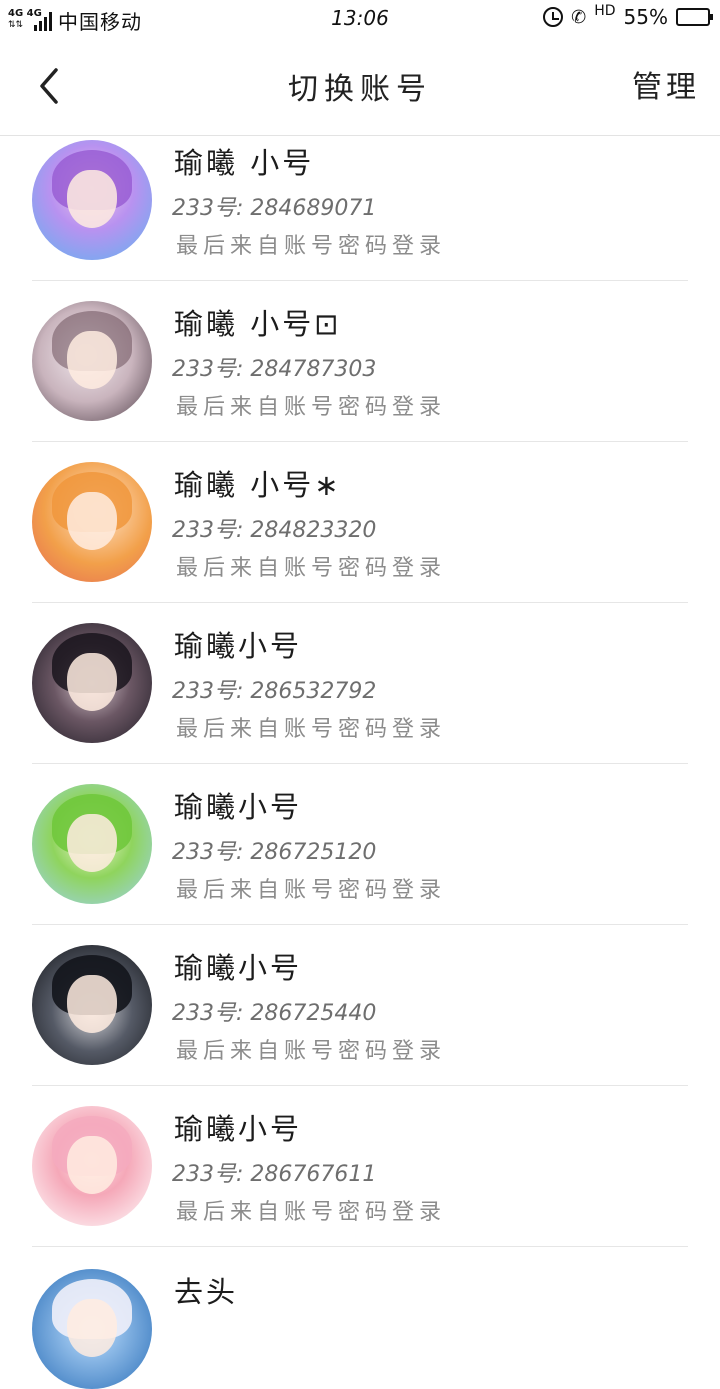 The height and width of the screenshot is (1389, 720). I want to click on battery-icon, so click(694, 17).